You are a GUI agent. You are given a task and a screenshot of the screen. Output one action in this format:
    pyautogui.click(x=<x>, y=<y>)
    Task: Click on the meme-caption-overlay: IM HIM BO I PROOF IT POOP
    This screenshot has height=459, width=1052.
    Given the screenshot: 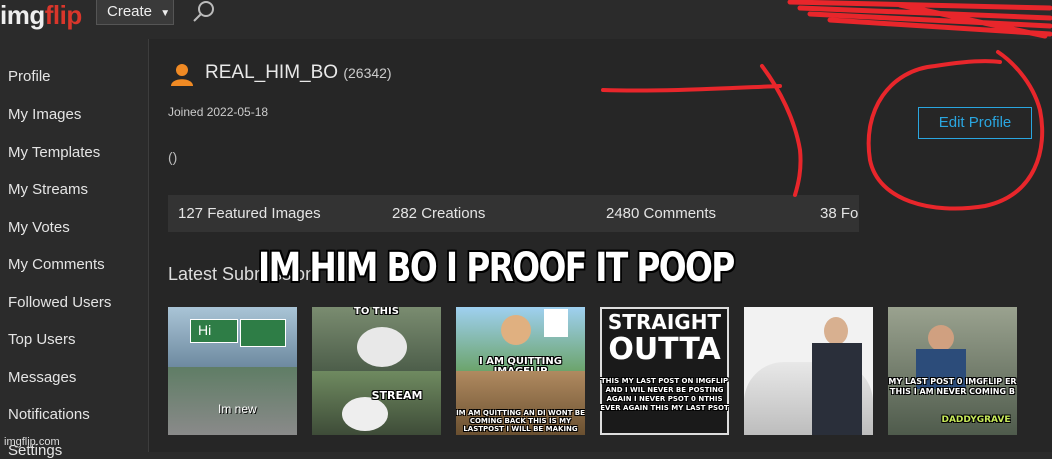 What is the action you would take?
    pyautogui.click(x=496, y=268)
    